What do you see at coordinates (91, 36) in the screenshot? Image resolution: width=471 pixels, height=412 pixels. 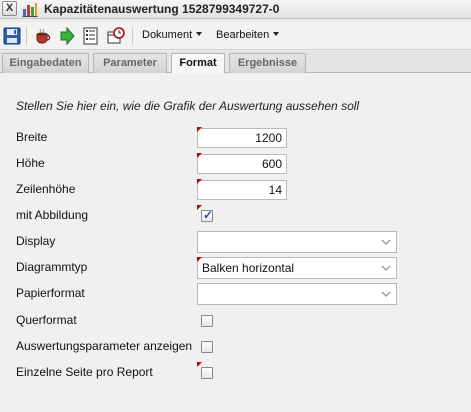 I see `report-list-icon` at bounding box center [91, 36].